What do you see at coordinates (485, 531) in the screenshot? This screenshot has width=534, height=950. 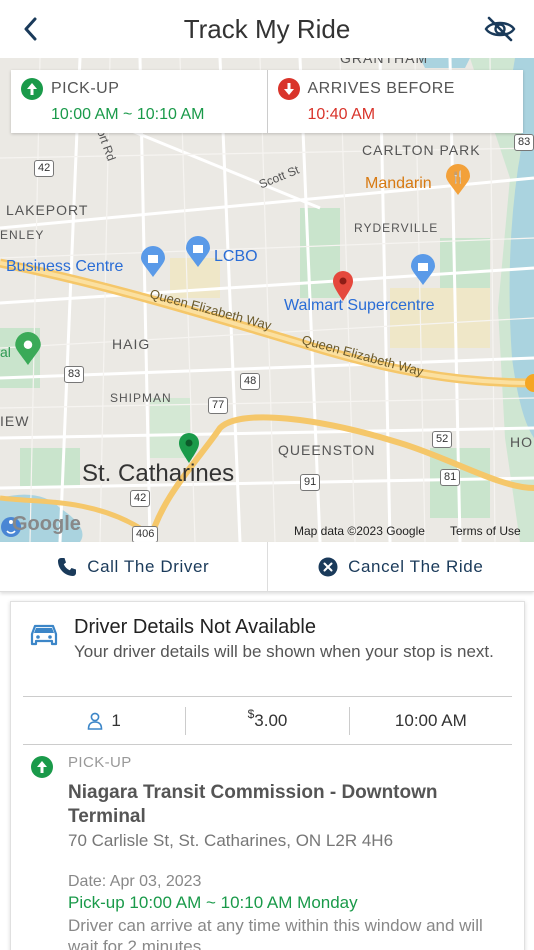 I see `terms-of-use-link: Terms of Use` at bounding box center [485, 531].